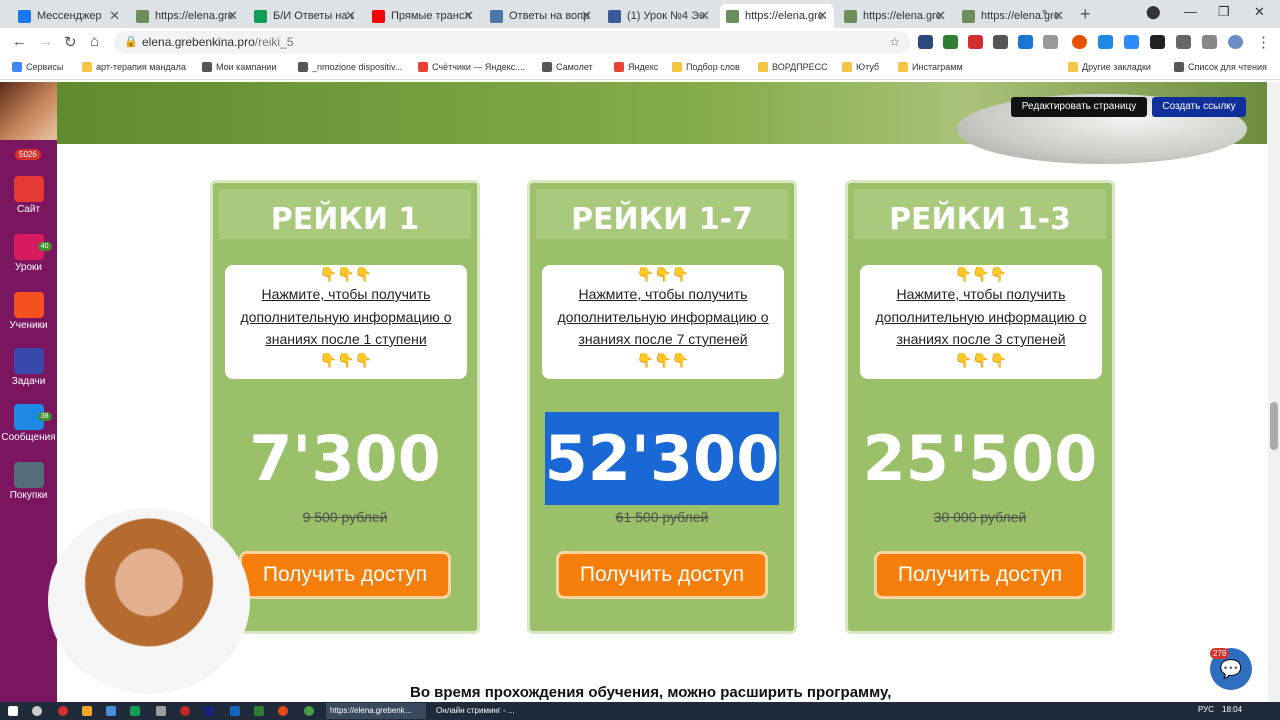  I want to click on bookmark-item: Самолет, so click(567, 67).